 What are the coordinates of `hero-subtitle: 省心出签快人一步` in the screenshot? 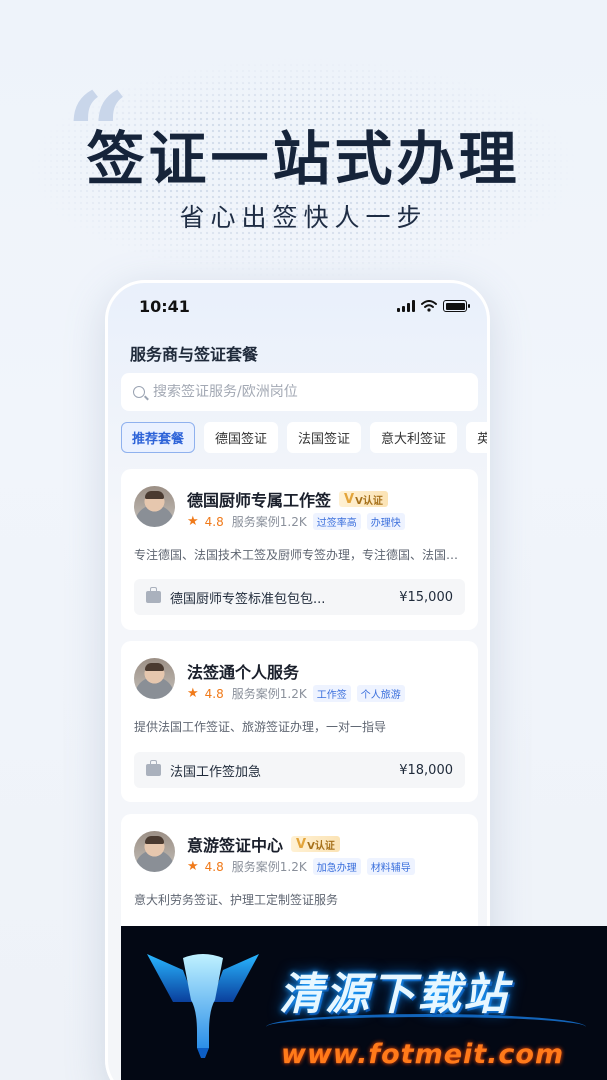 It's located at (303, 217).